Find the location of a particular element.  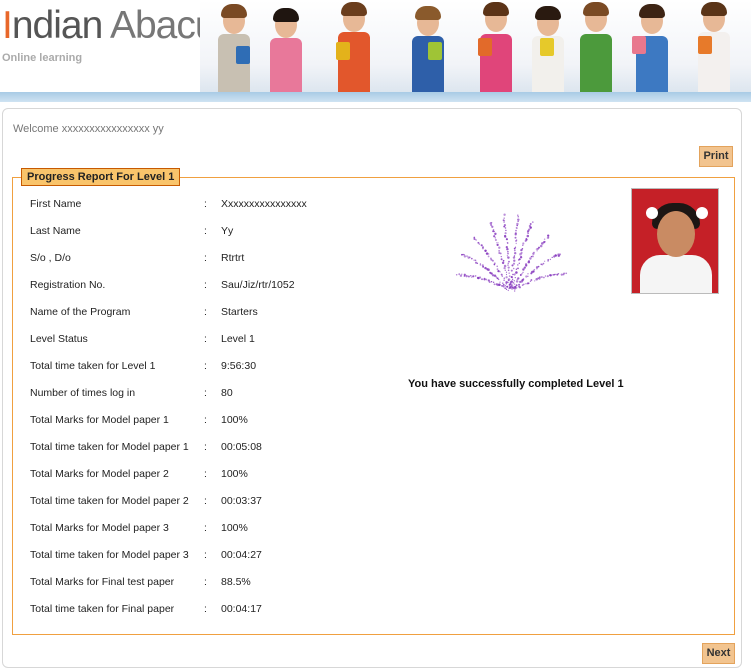

progress-report-title: Progress Report For Level 1 is located at coordinates (101, 177).